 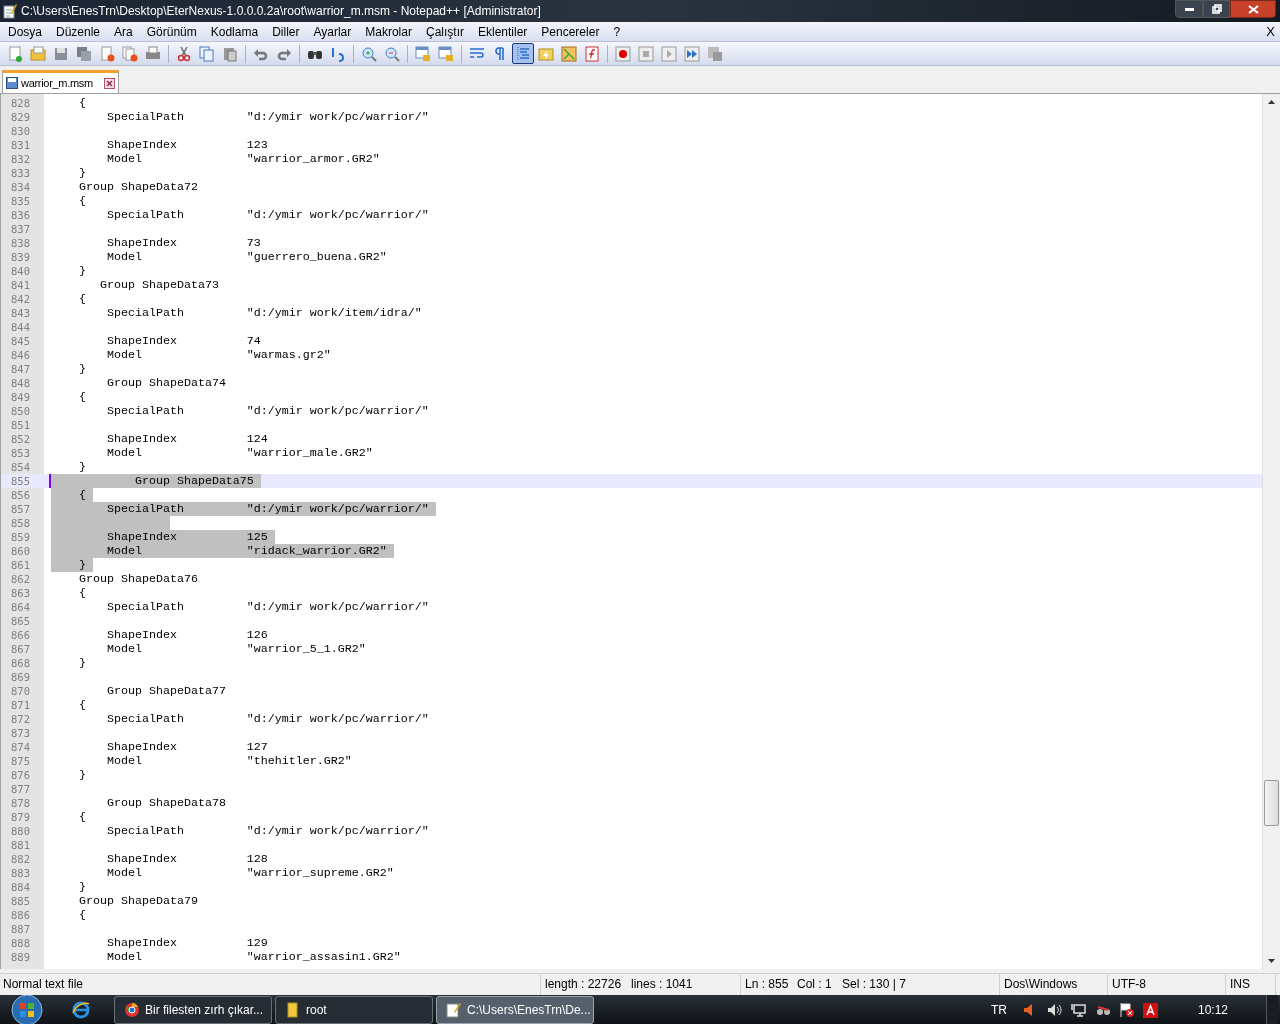 I want to click on code-line: Group ShapeData78, so click(x=165, y=803).